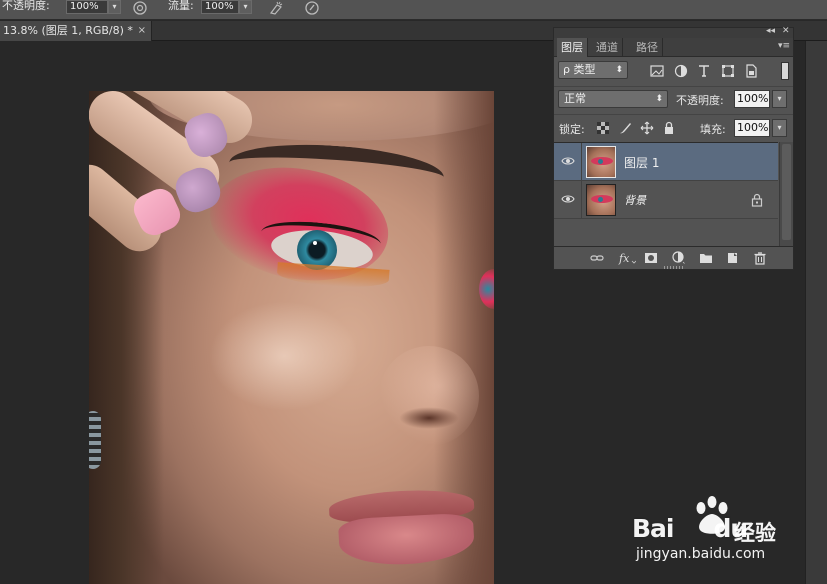 The width and height of the screenshot is (827, 584). I want to click on filter-toggle-switch, so click(785, 71).